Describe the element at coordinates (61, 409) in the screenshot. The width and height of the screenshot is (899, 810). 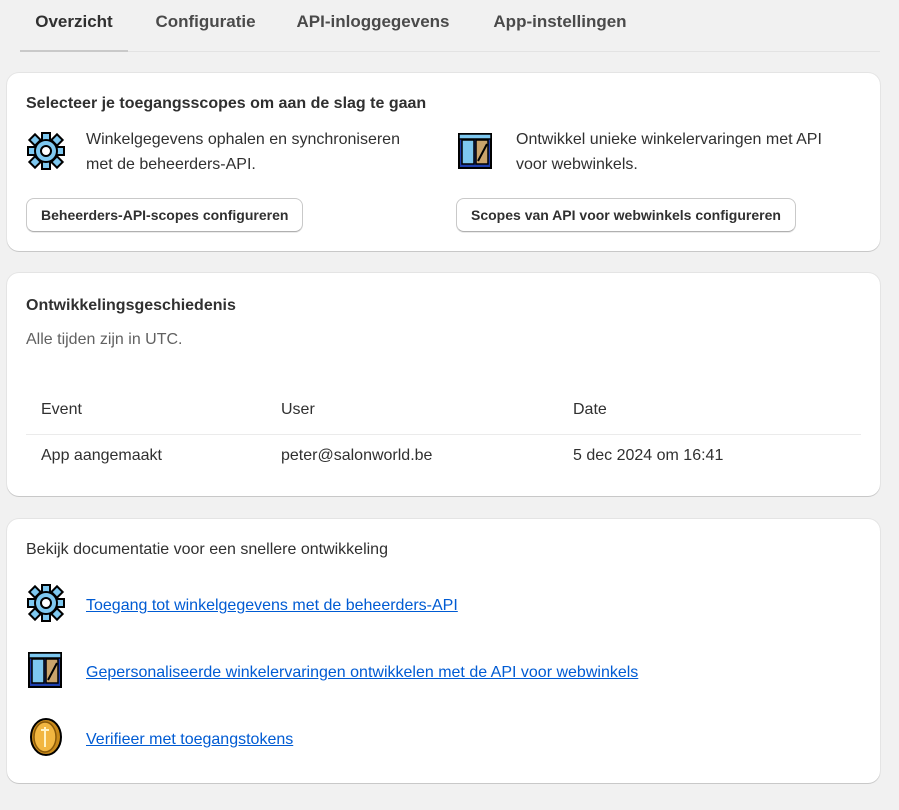
I see `column-header-event: Event` at that location.